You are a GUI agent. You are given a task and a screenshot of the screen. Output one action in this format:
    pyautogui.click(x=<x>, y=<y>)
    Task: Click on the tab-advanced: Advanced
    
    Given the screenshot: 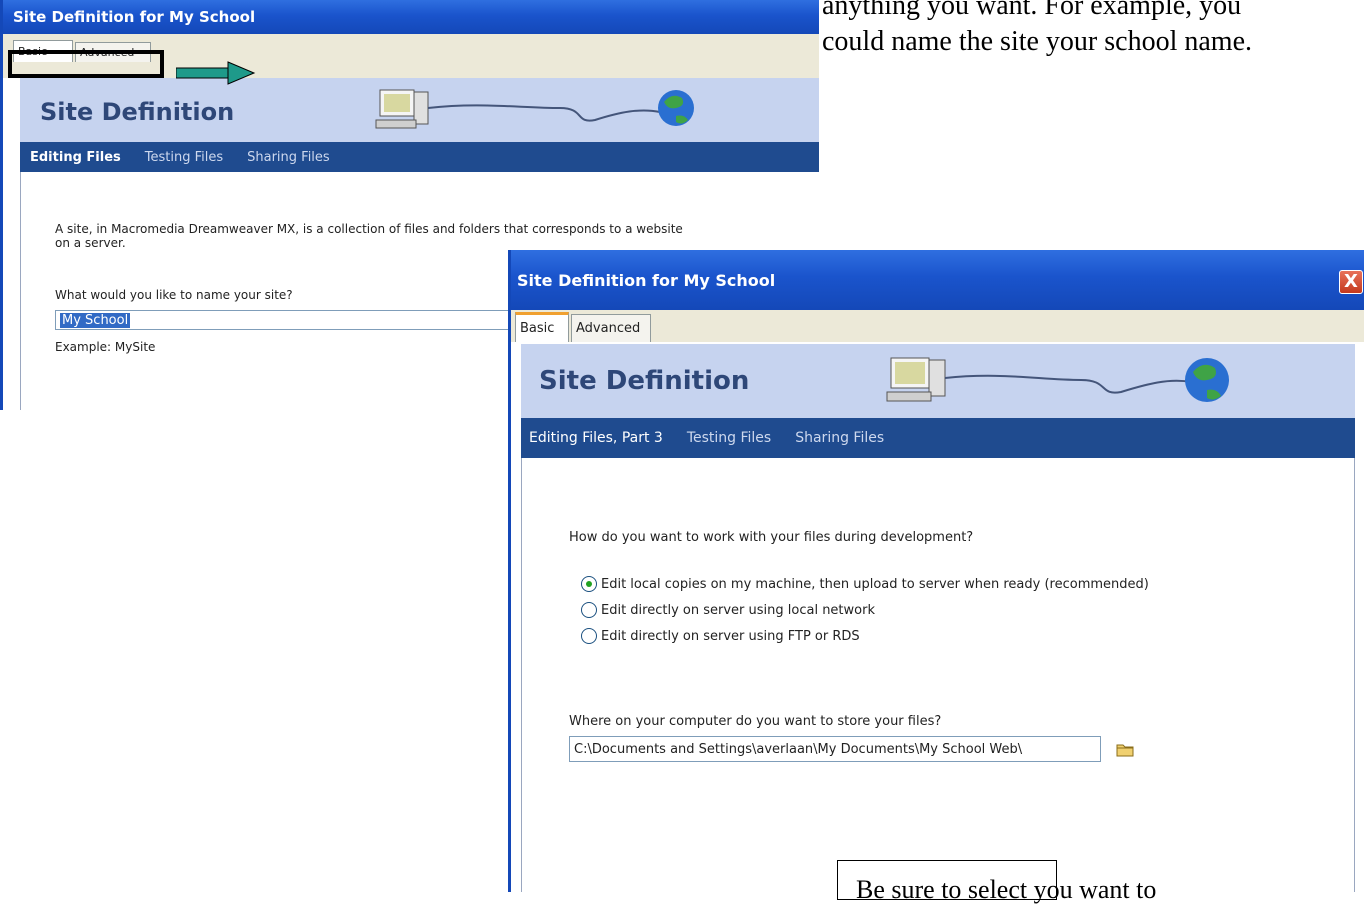 What is the action you would take?
    pyautogui.click(x=611, y=328)
    